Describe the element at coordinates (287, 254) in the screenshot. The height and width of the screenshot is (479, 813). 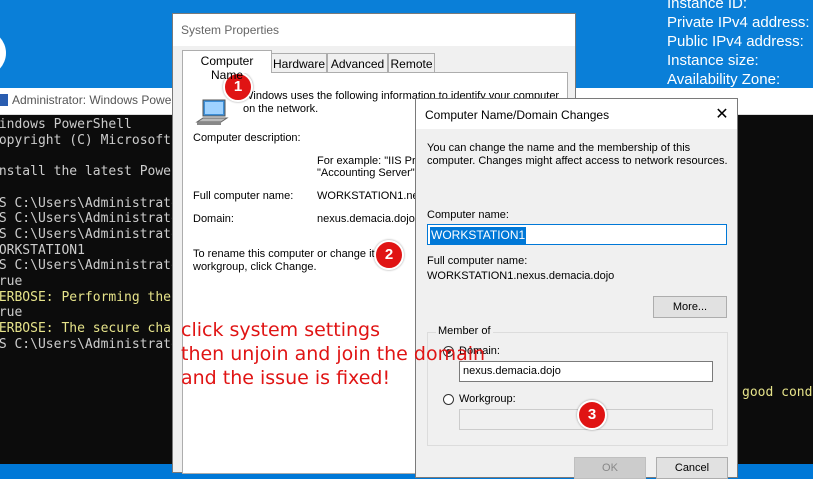
I see `rename-instructions: To rename this computer or change its` at that location.